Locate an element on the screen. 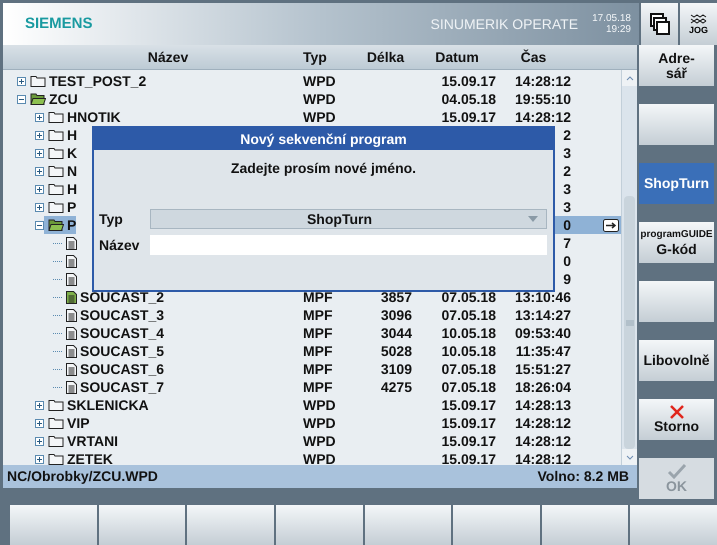  type-dropdown: ShopTurn is located at coordinates (348, 219).